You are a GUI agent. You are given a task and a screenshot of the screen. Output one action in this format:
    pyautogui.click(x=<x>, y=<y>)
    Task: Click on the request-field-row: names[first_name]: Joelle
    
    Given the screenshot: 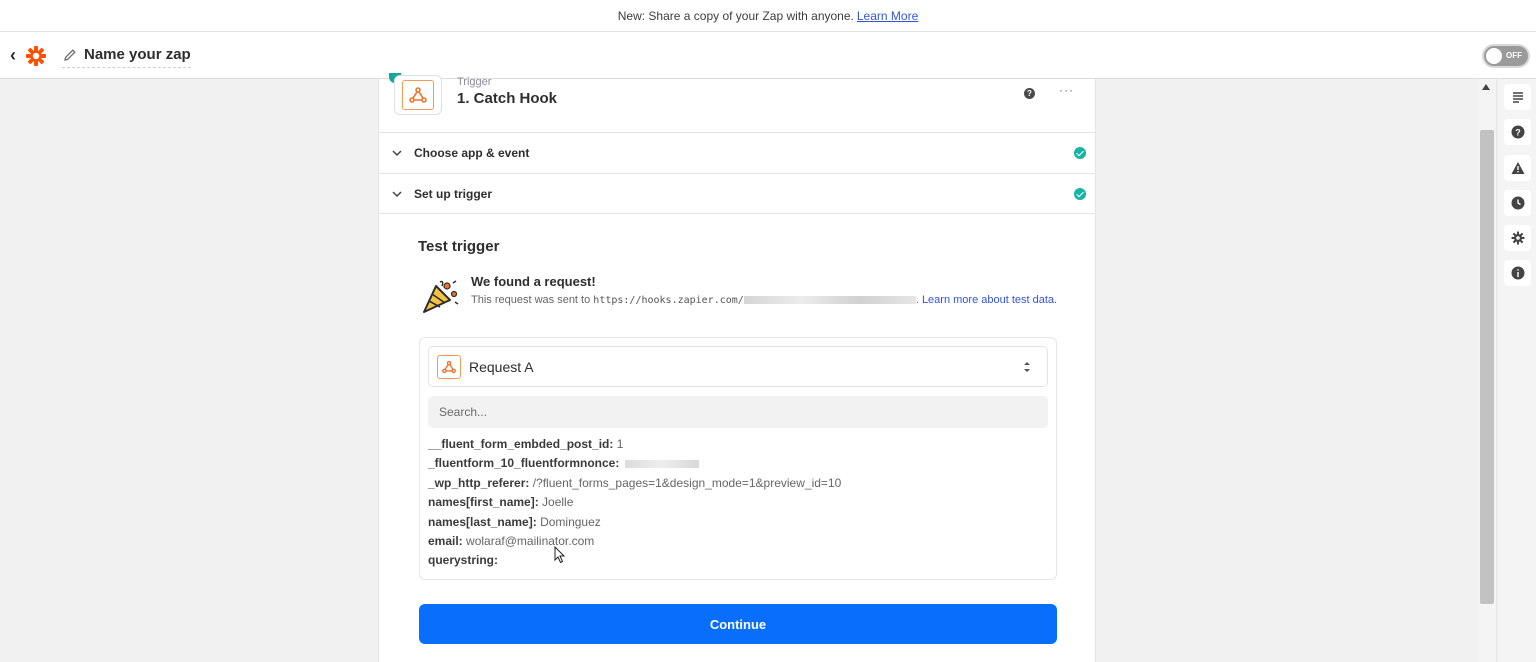 What is the action you would take?
    pyautogui.click(x=738, y=502)
    